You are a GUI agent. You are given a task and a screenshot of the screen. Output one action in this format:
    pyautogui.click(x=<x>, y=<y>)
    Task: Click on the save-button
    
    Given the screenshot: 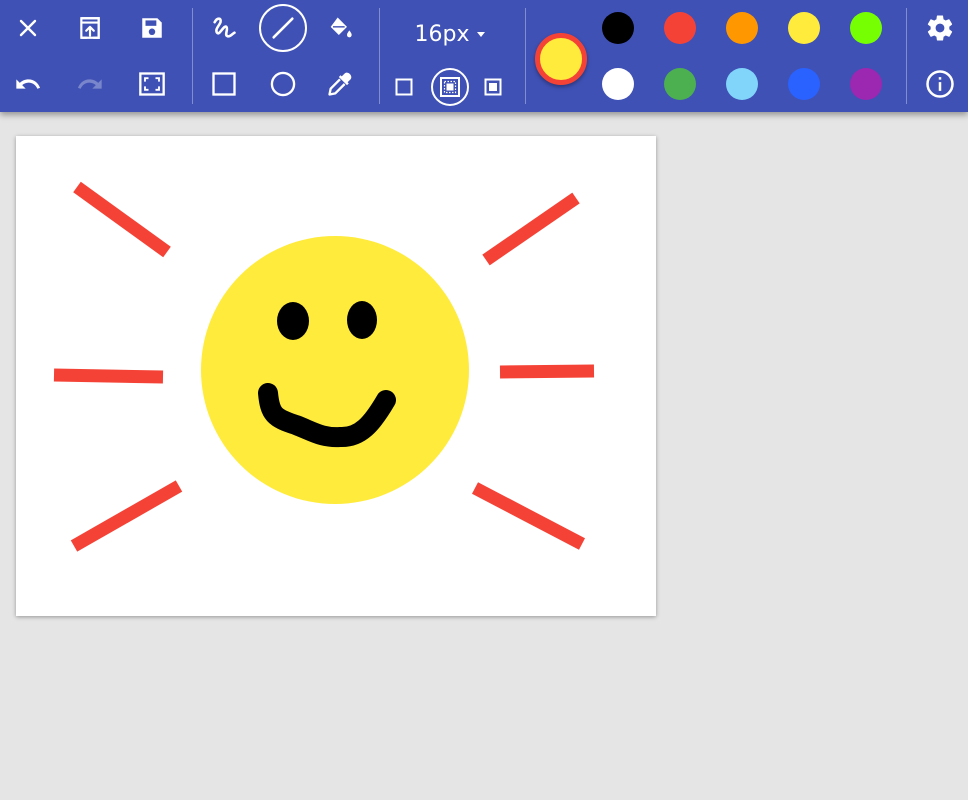 What is the action you would take?
    pyautogui.click(x=152, y=28)
    